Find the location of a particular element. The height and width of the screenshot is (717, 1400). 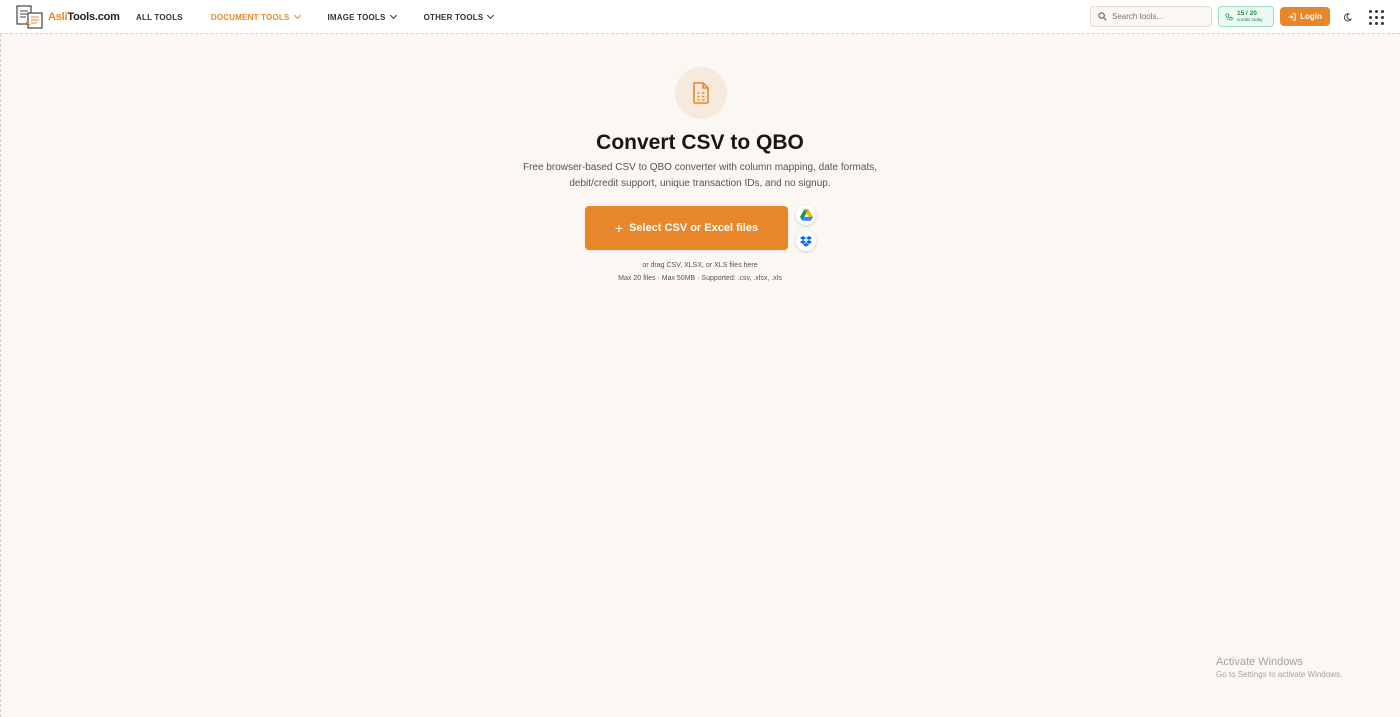

watermark-subtitle: Go to Settings to activate Windows. is located at coordinates (1279, 674).